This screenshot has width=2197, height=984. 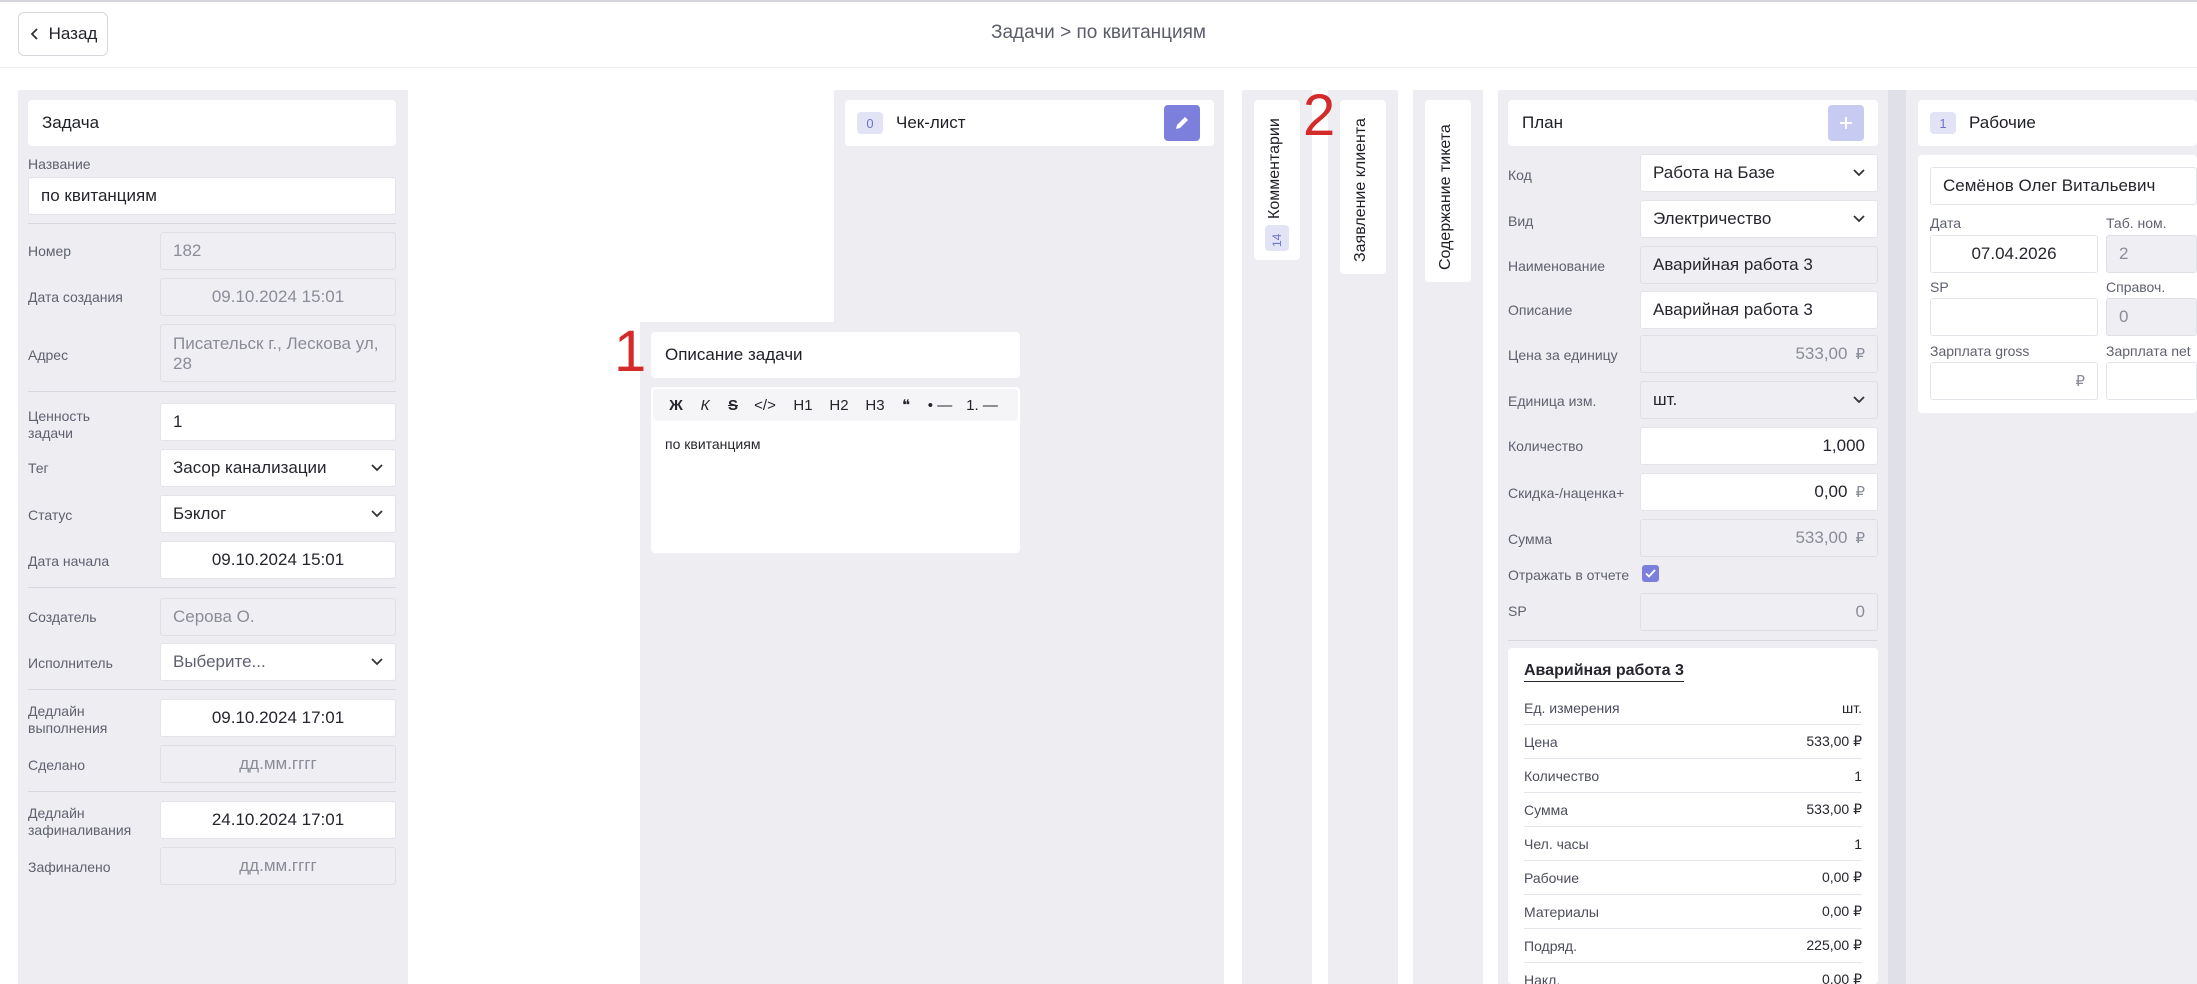 I want to click on finalized-input: дд.мм.гггг, so click(x=278, y=866).